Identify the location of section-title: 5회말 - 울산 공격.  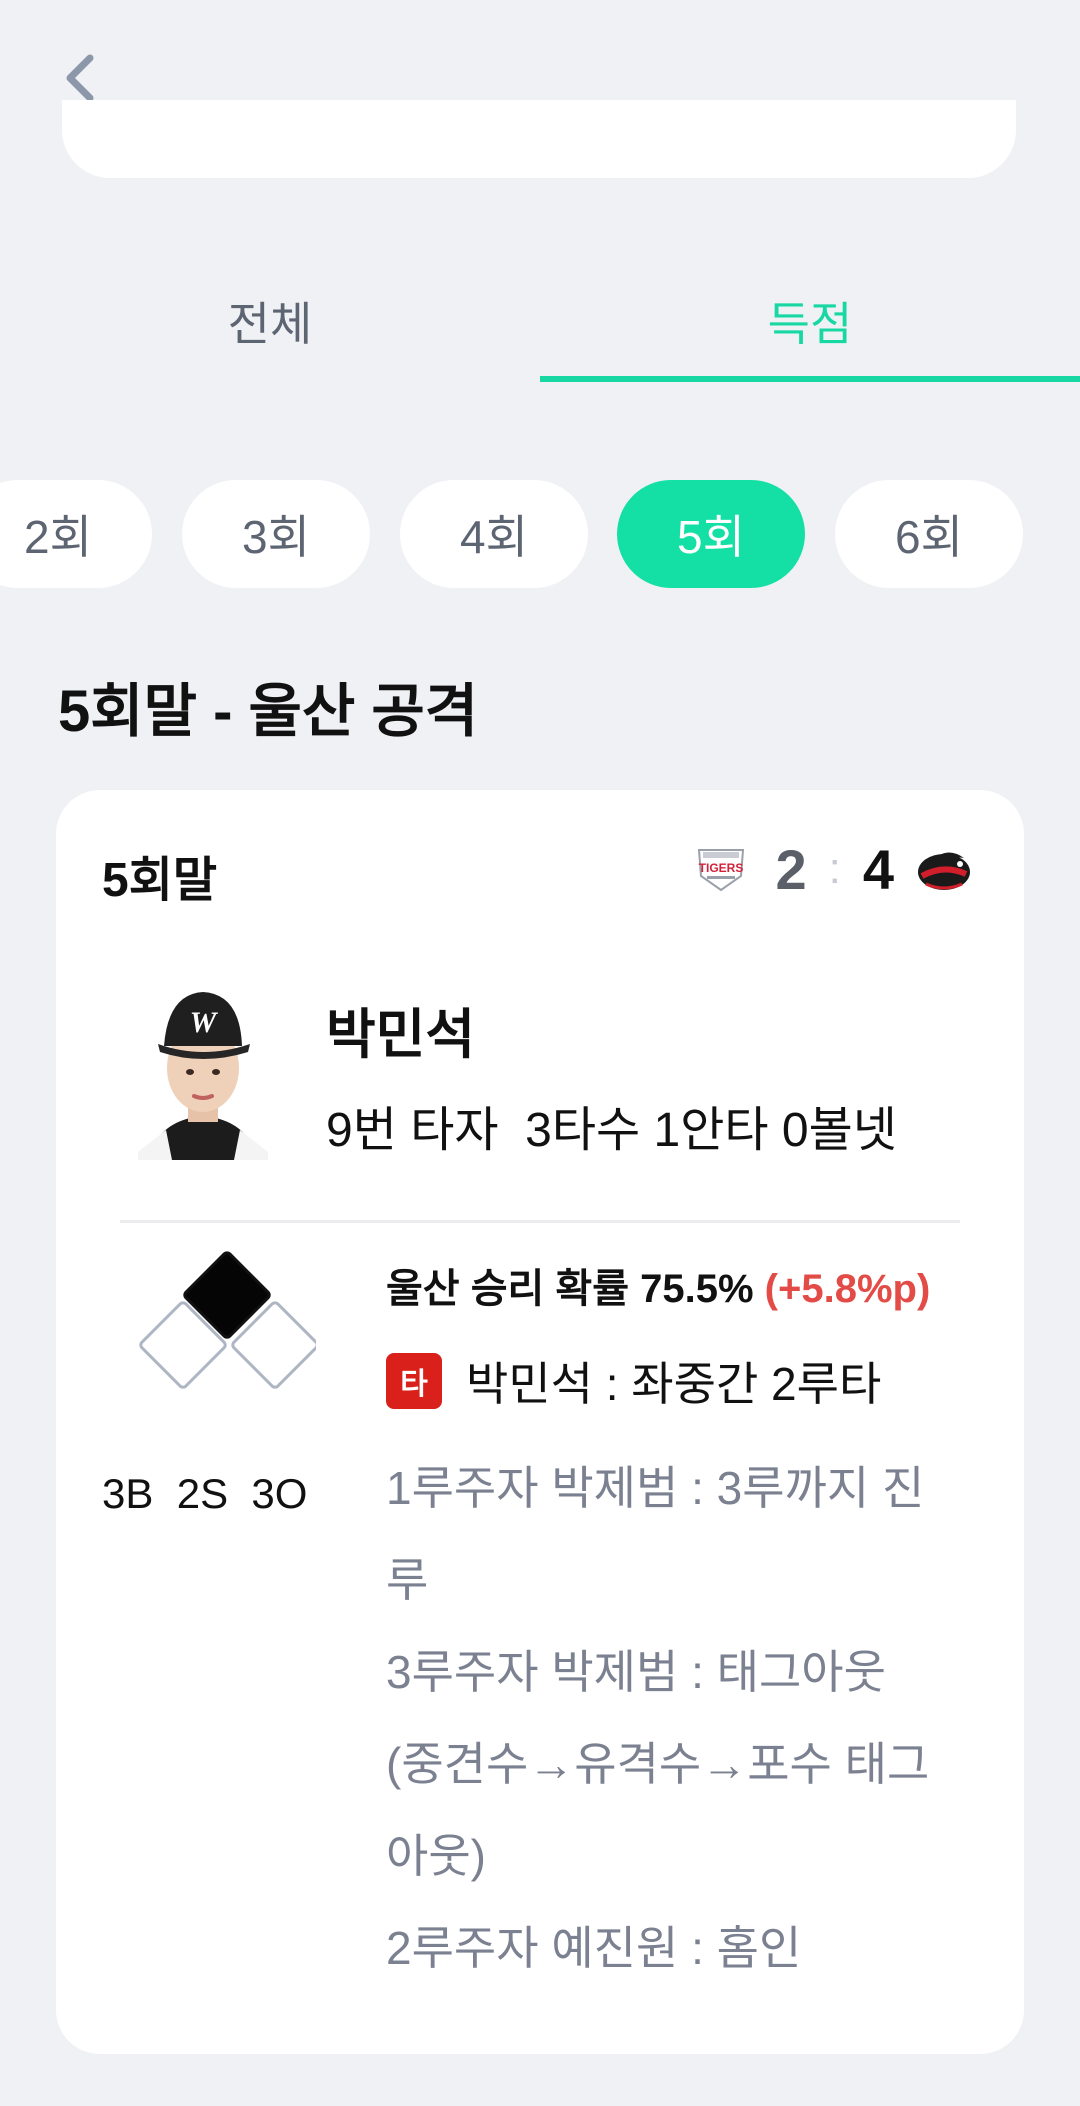
(268, 711).